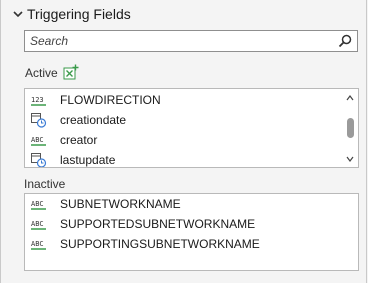 The image size is (368, 283). Describe the element at coordinates (158, 224) in the screenshot. I see `field-name: SUPPORTEDSUBNETWORKNAME` at that location.